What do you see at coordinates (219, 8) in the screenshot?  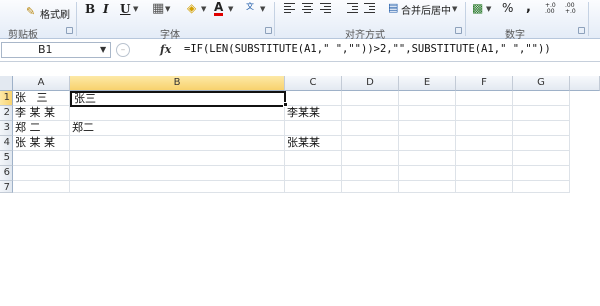 I see `font-color-icon: A` at bounding box center [219, 8].